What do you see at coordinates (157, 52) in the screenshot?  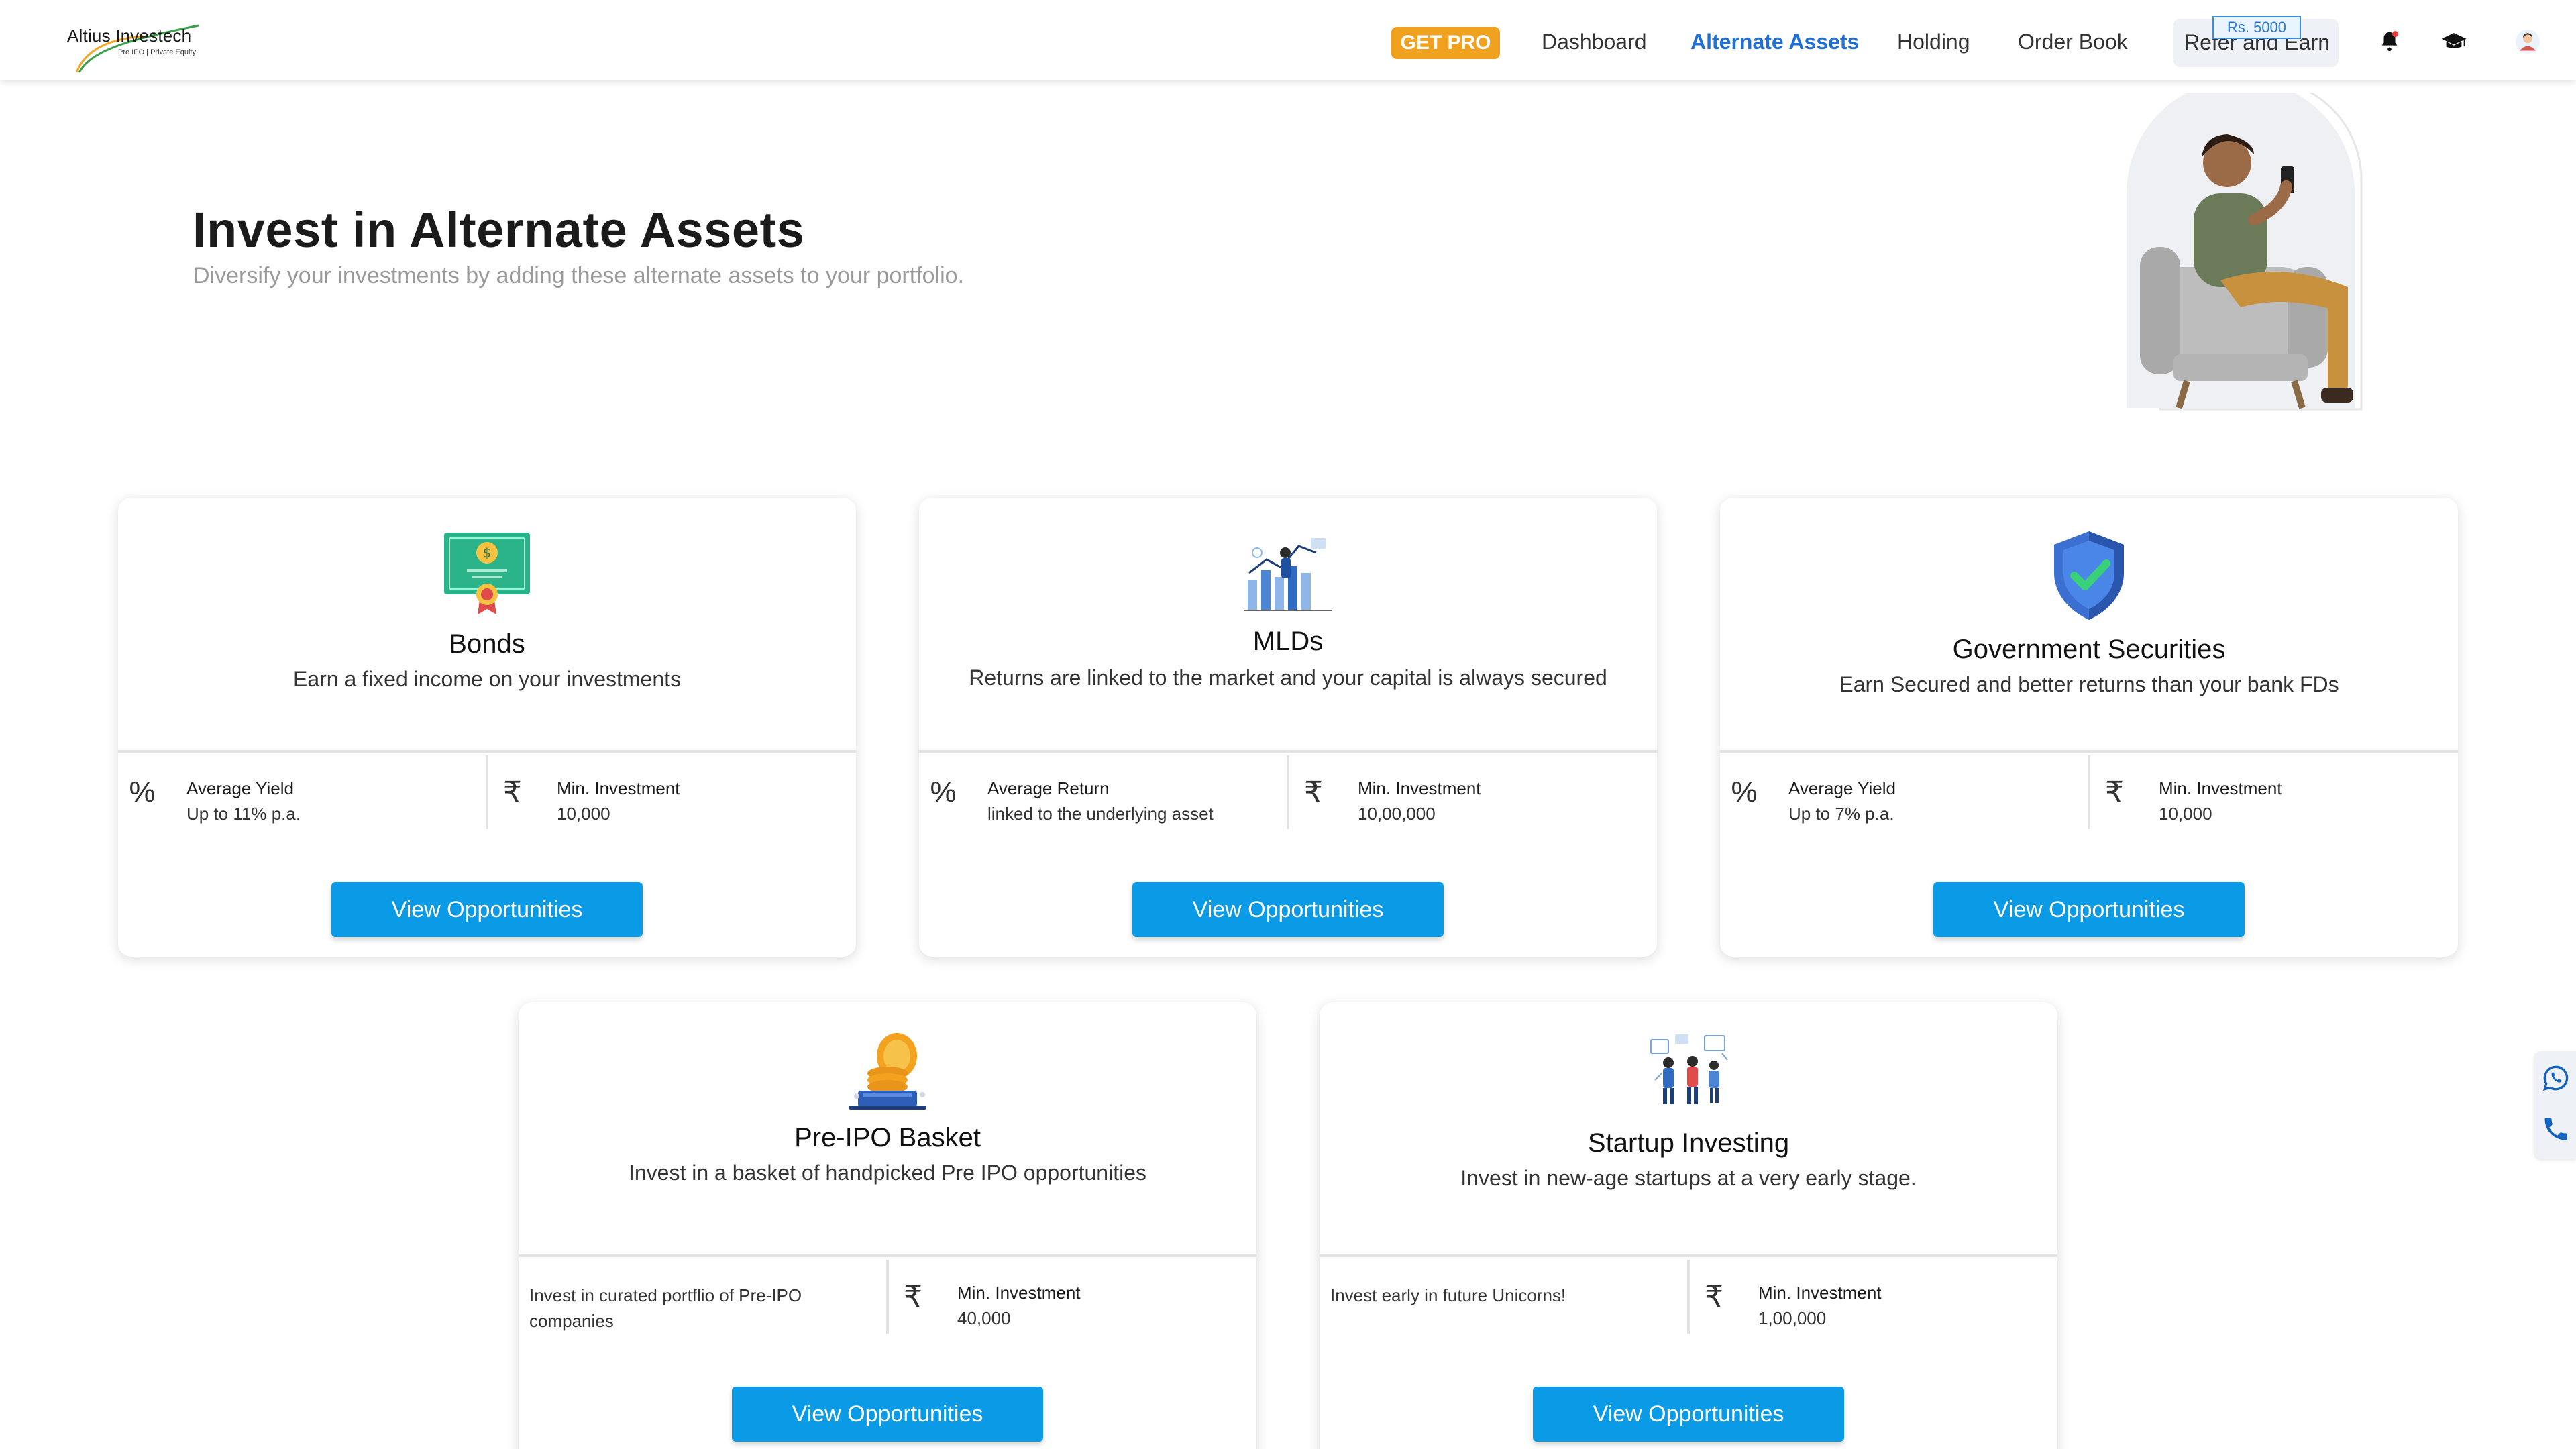 I see `logo-subtitle: Pre IPO | Private Equity` at bounding box center [157, 52].